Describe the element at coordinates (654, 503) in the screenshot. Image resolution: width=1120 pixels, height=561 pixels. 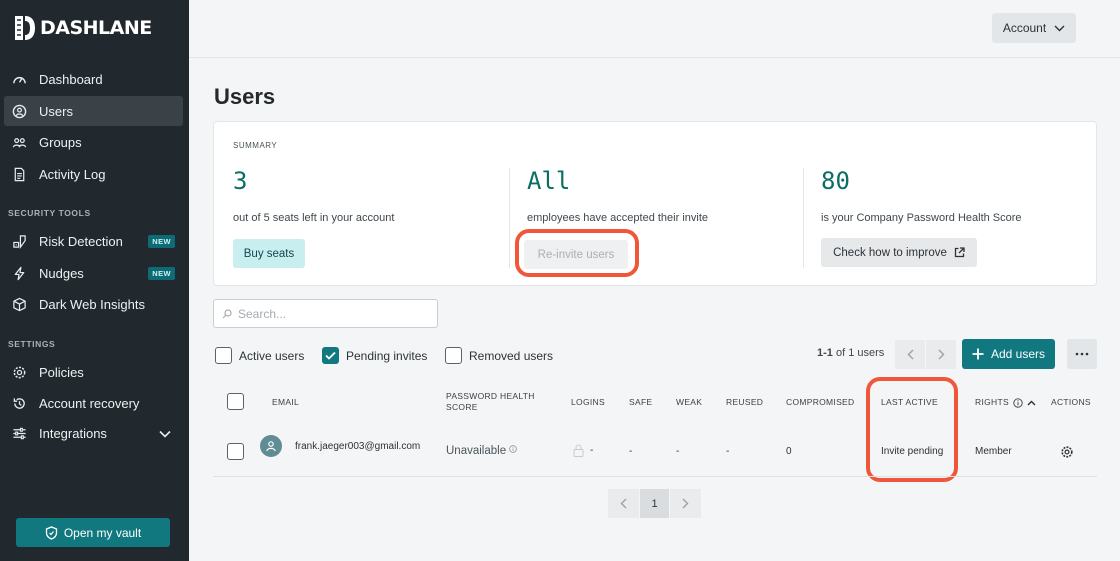
I see `page-number-button: 1` at that location.